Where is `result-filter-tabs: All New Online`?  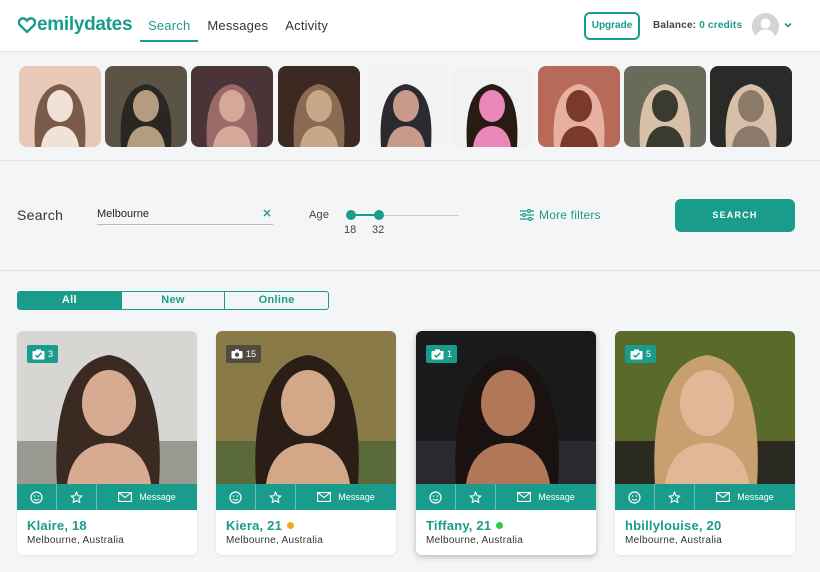 result-filter-tabs: All New Online is located at coordinates (173, 300).